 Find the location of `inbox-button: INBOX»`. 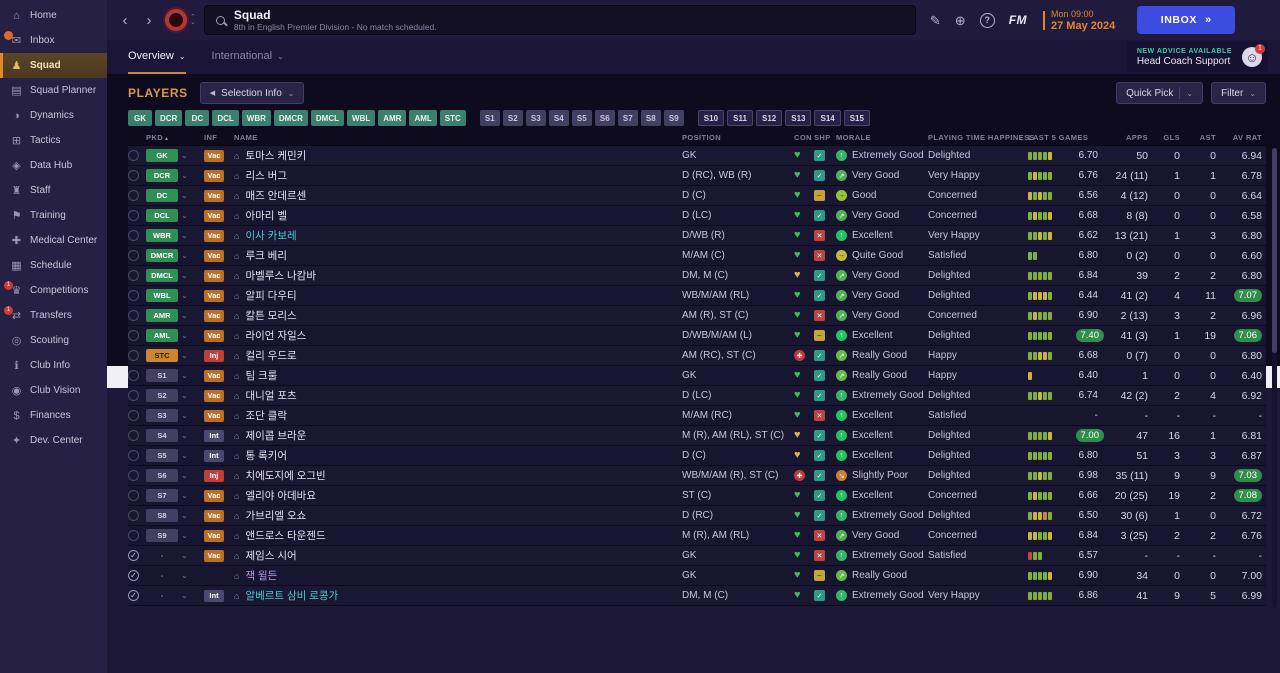

inbox-button: INBOX» is located at coordinates (1186, 20).